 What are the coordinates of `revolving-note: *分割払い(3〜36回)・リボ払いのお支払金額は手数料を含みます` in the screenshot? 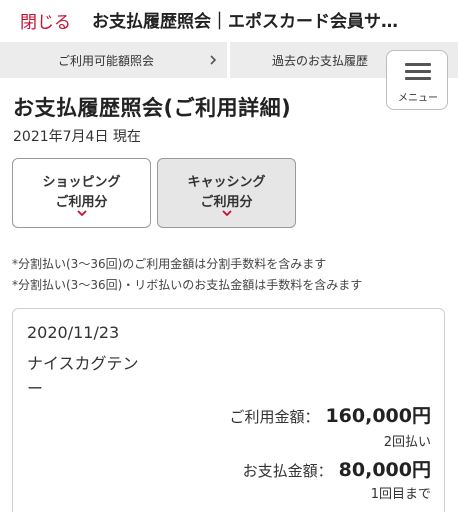 It's located at (187, 285).